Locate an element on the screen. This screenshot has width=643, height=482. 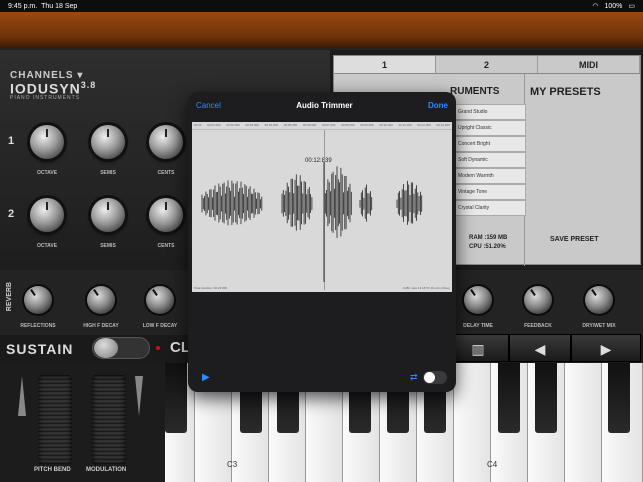
instrument-item: Vintage Tone is located at coordinates (490, 192).